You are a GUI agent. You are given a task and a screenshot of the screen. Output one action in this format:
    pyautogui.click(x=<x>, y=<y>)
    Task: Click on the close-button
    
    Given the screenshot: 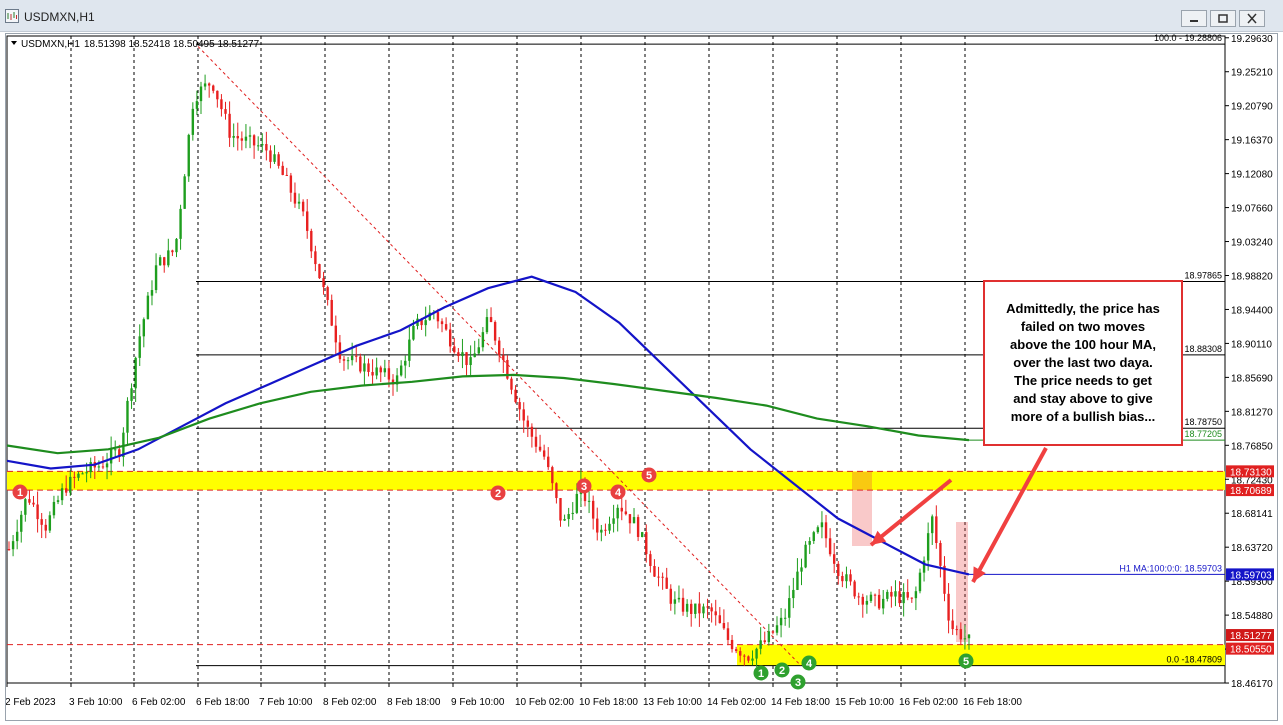 What is the action you would take?
    pyautogui.click(x=1252, y=18)
    